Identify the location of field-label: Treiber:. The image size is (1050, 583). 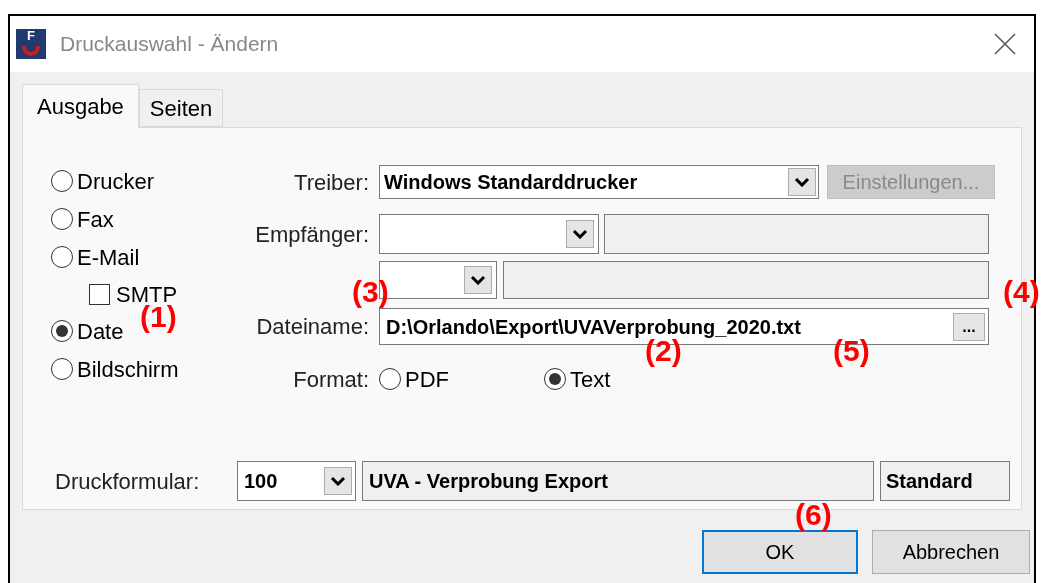
(331, 182).